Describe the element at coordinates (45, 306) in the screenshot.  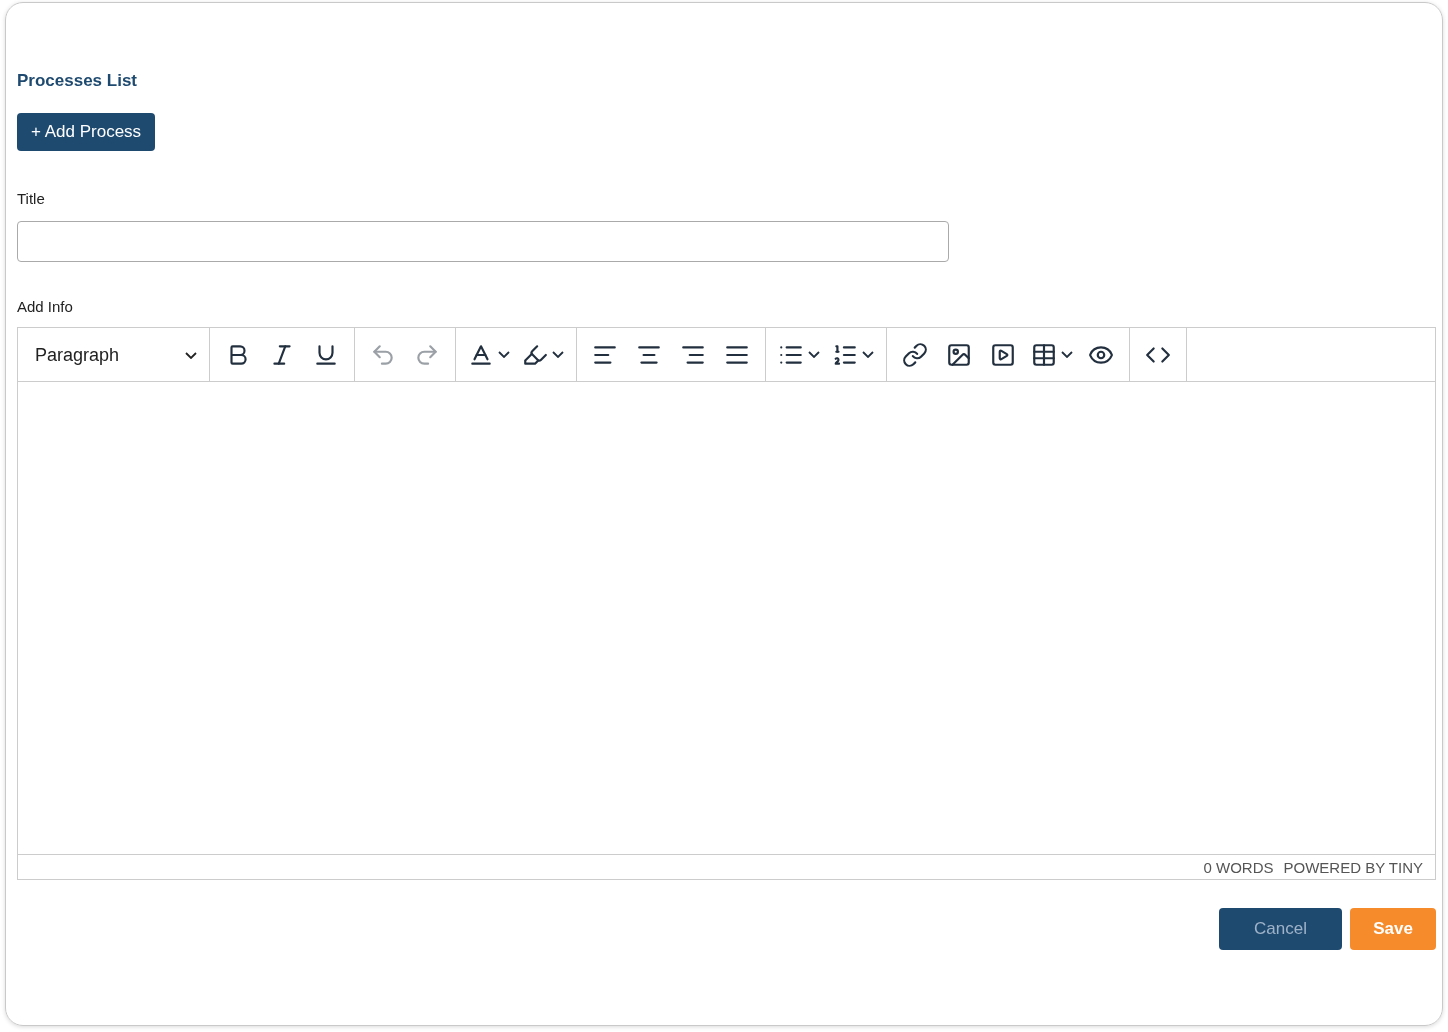
I see `field-label: Add Info` at that location.